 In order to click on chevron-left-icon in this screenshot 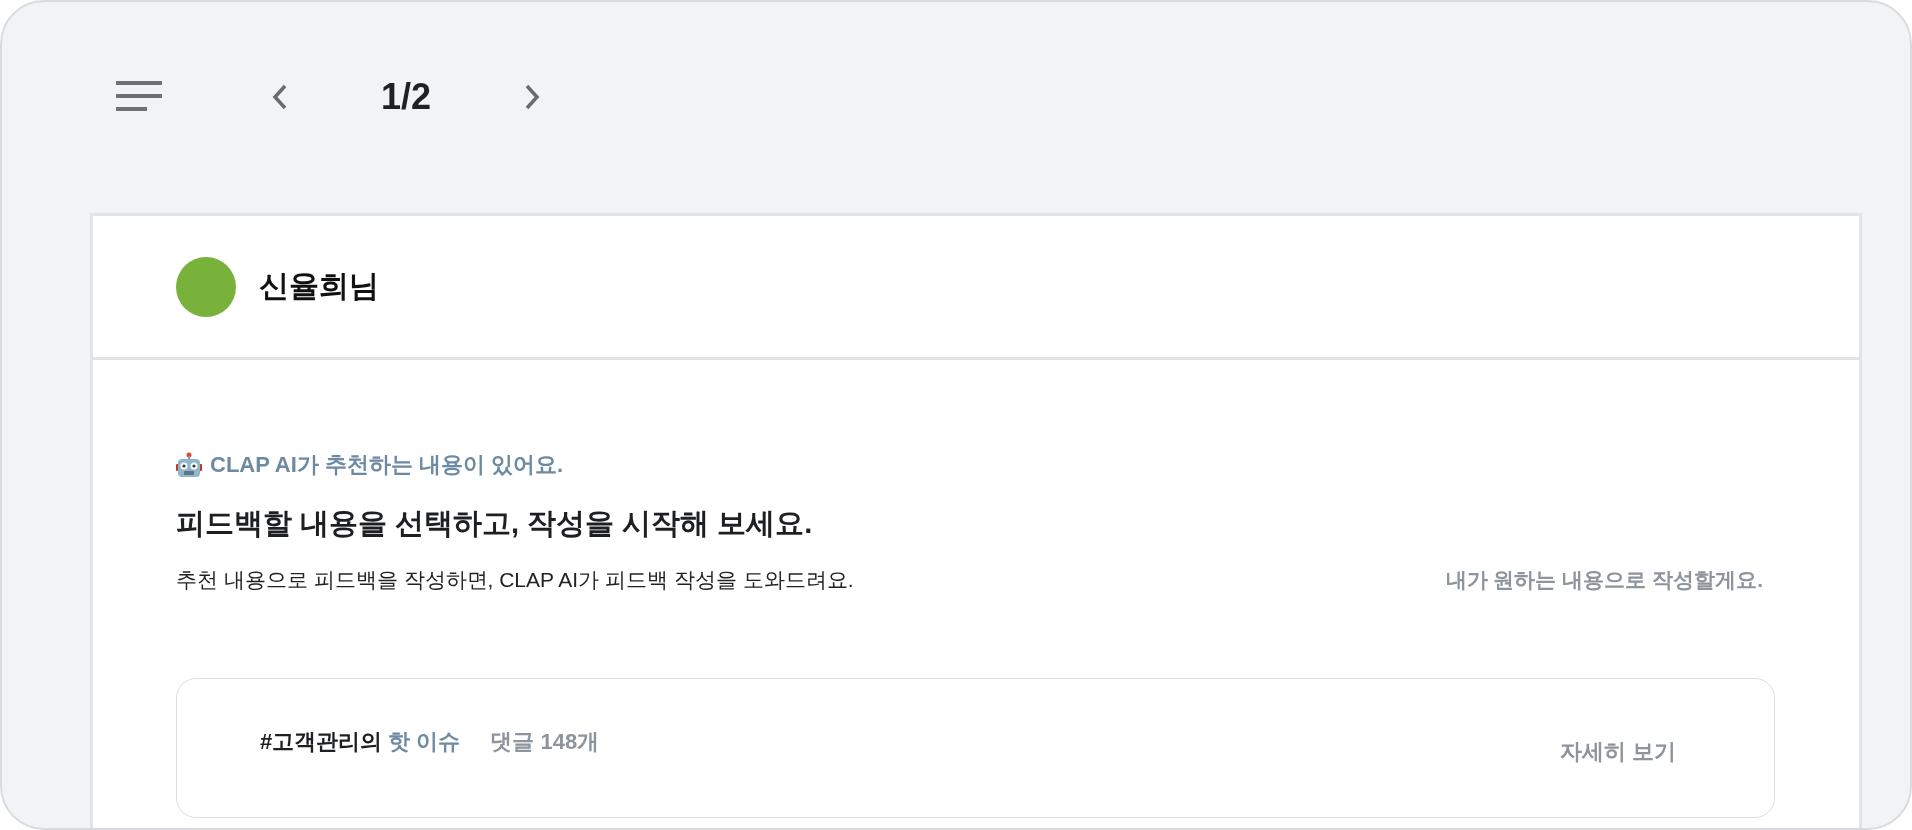, I will do `click(280, 96)`.